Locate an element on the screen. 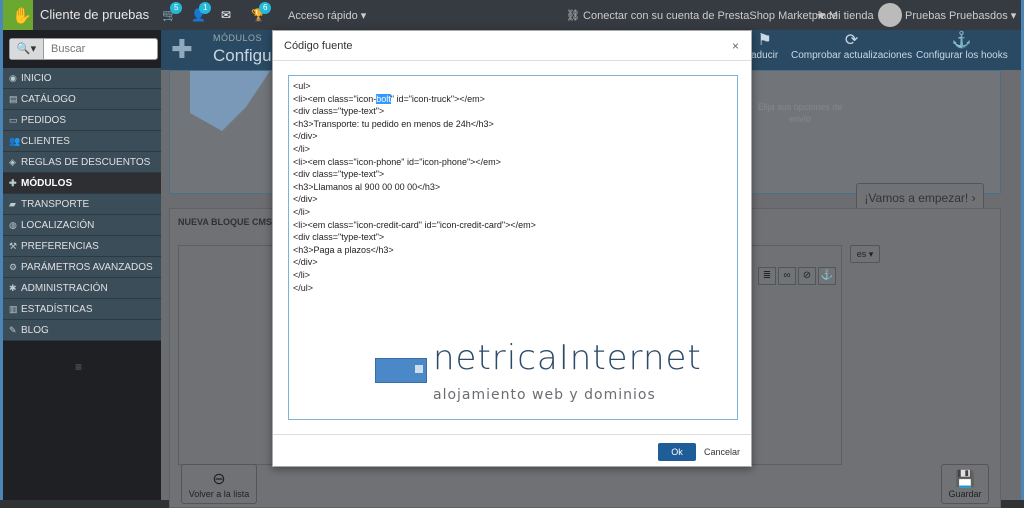 This screenshot has width=1024, height=508. flag-icon: ⚑ is located at coordinates (764, 40).